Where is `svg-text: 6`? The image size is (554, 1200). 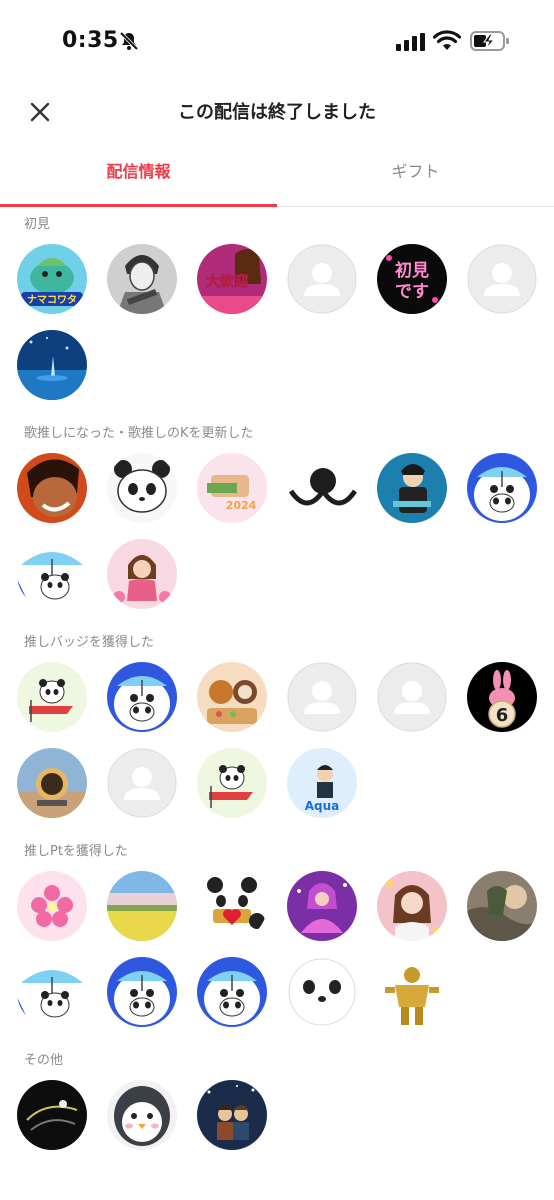
svg-text: 6 is located at coordinates (502, 715).